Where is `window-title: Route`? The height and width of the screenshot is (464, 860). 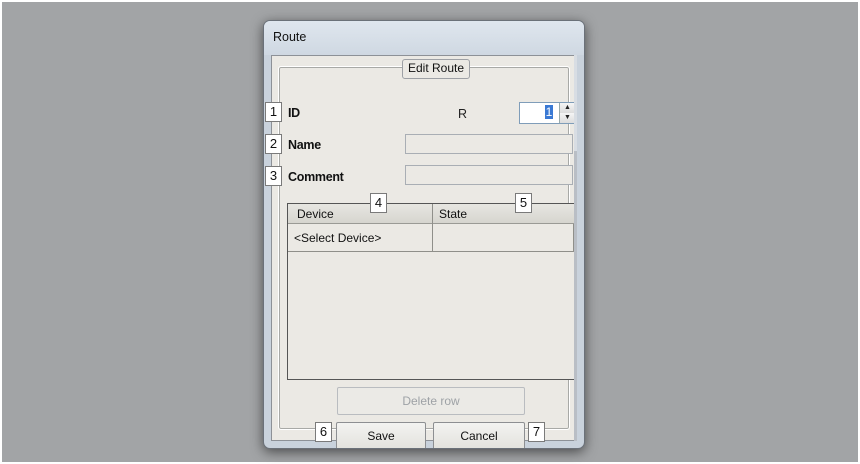
window-title: Route is located at coordinates (290, 37).